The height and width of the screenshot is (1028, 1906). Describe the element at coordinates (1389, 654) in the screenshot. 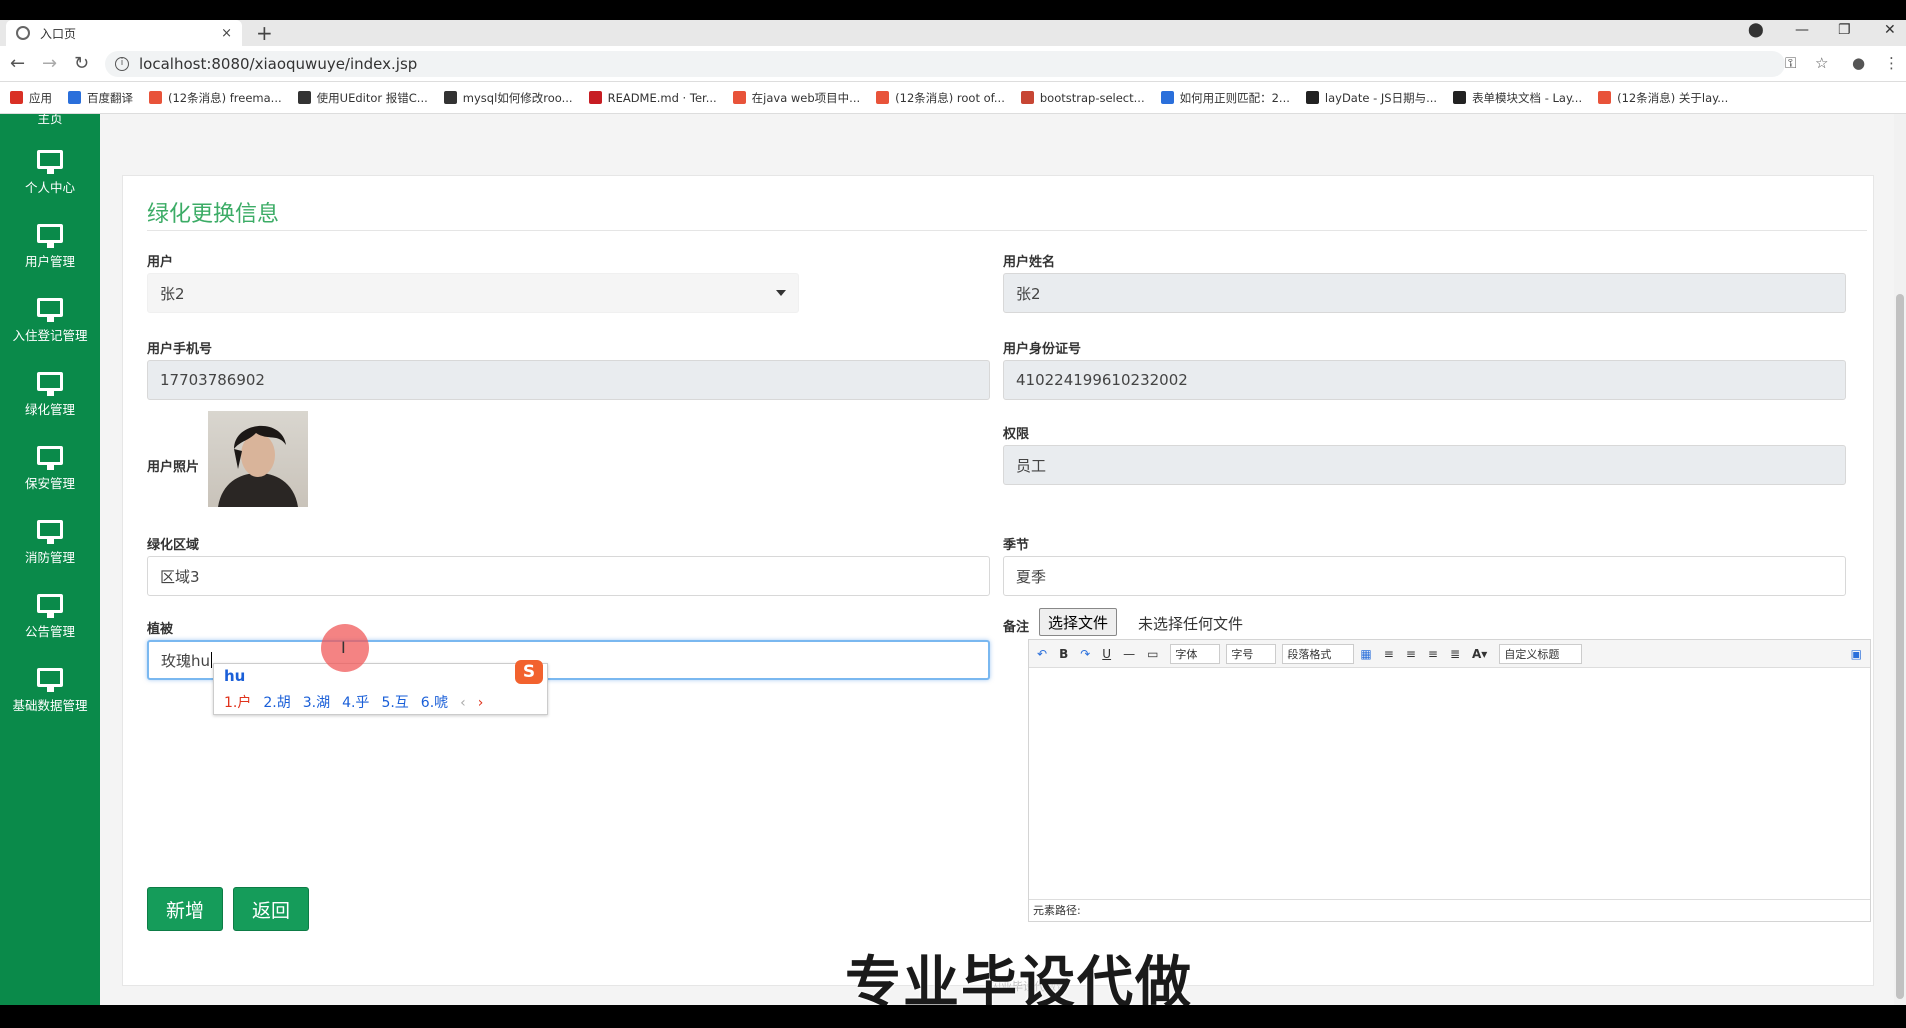

I see `align-left-icon: ≡` at that location.